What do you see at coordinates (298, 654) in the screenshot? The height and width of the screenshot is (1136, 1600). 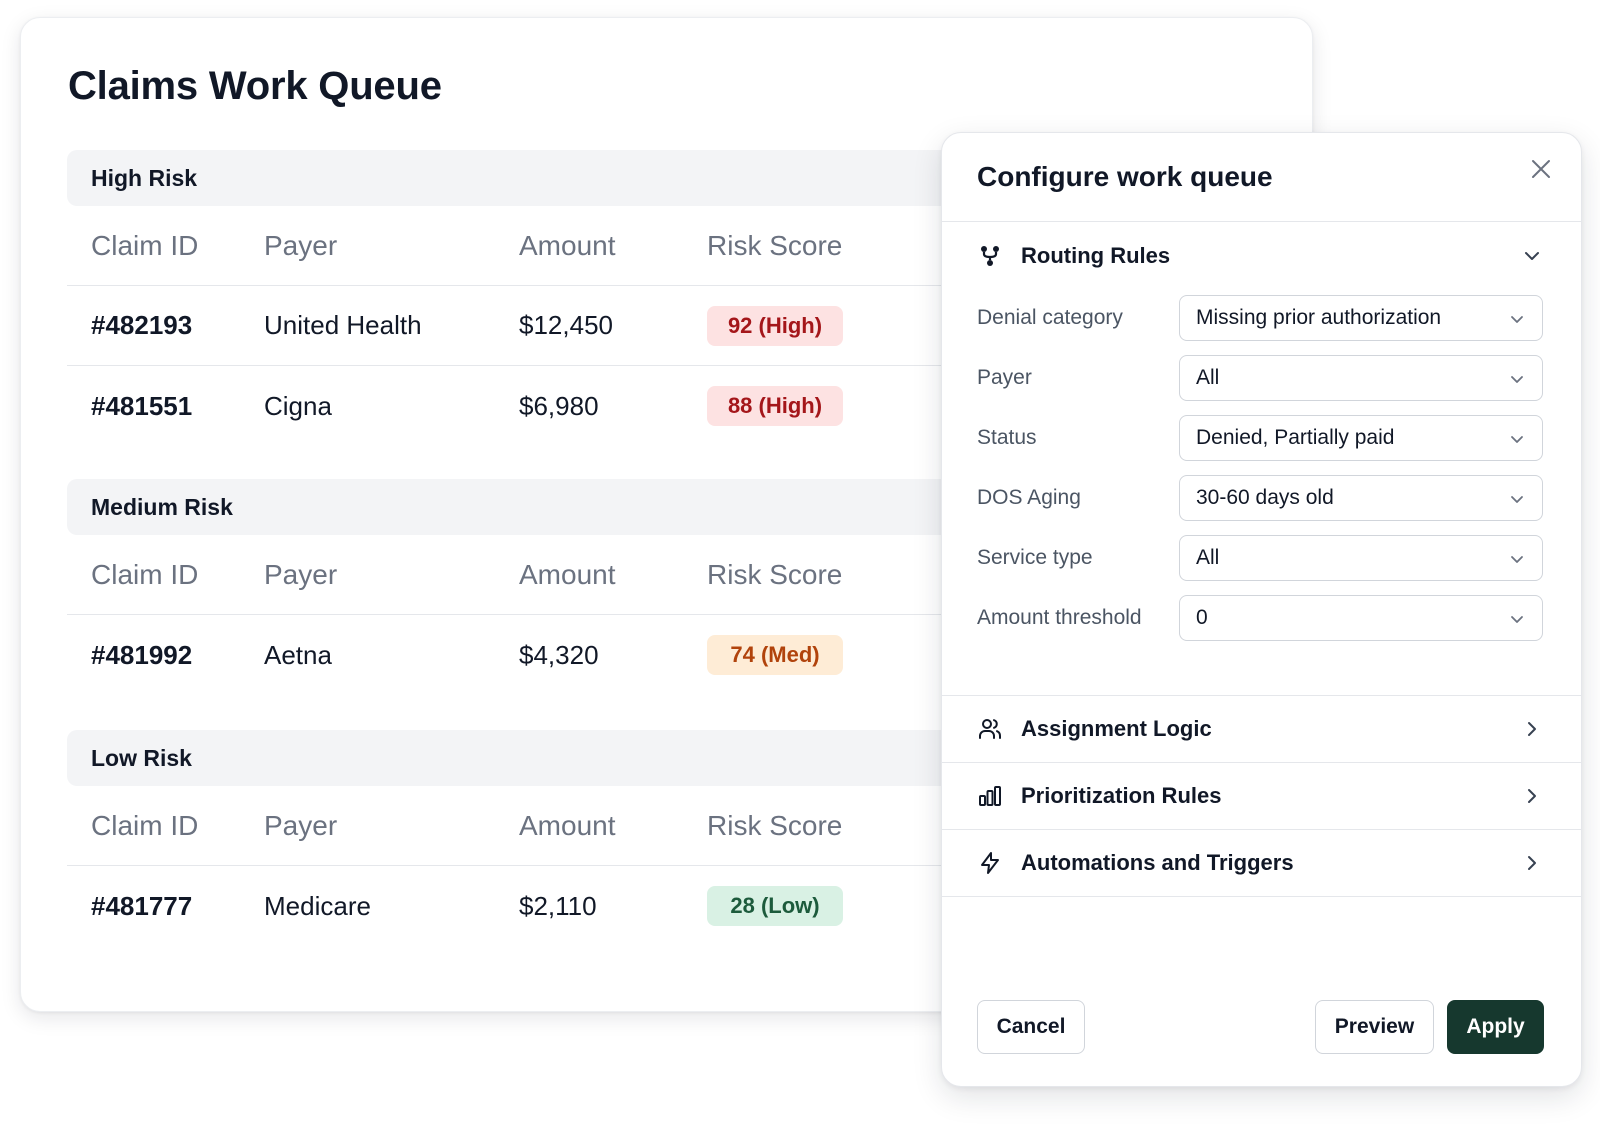 I see `payer: Aetna` at bounding box center [298, 654].